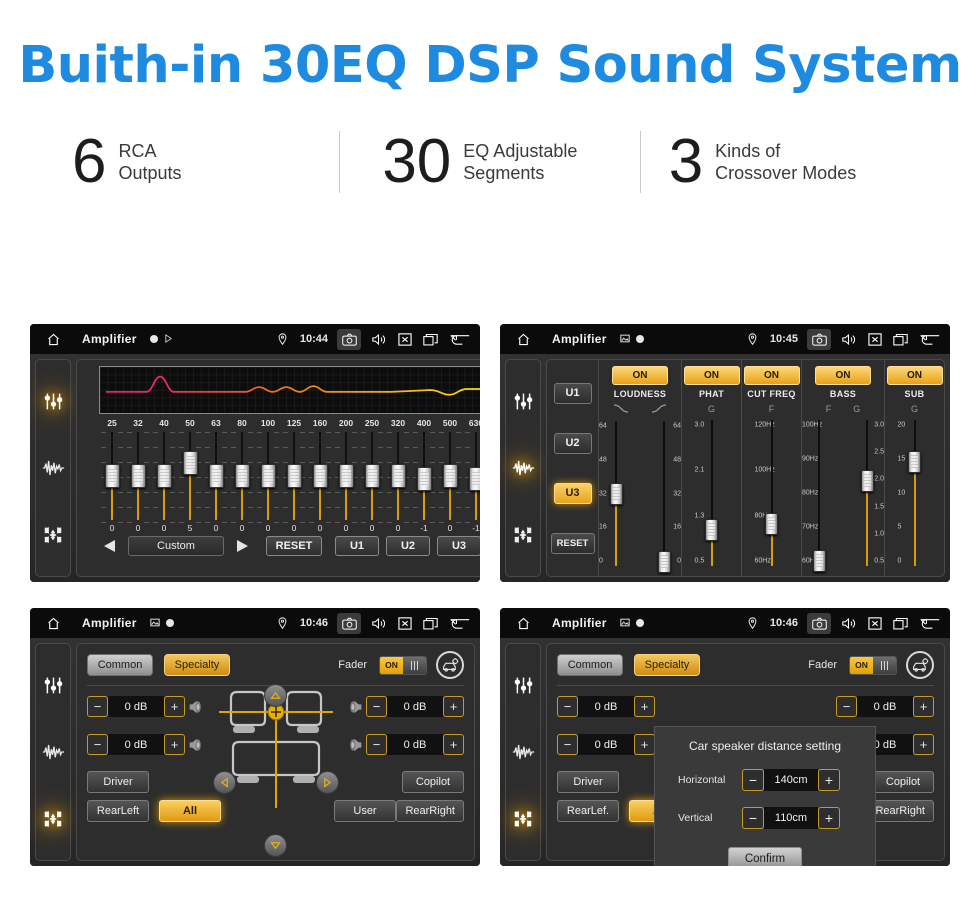 Image resolution: width=980 pixels, height=917 pixels. What do you see at coordinates (765, 856) in the screenshot?
I see `confirm-button: Confirm` at bounding box center [765, 856].